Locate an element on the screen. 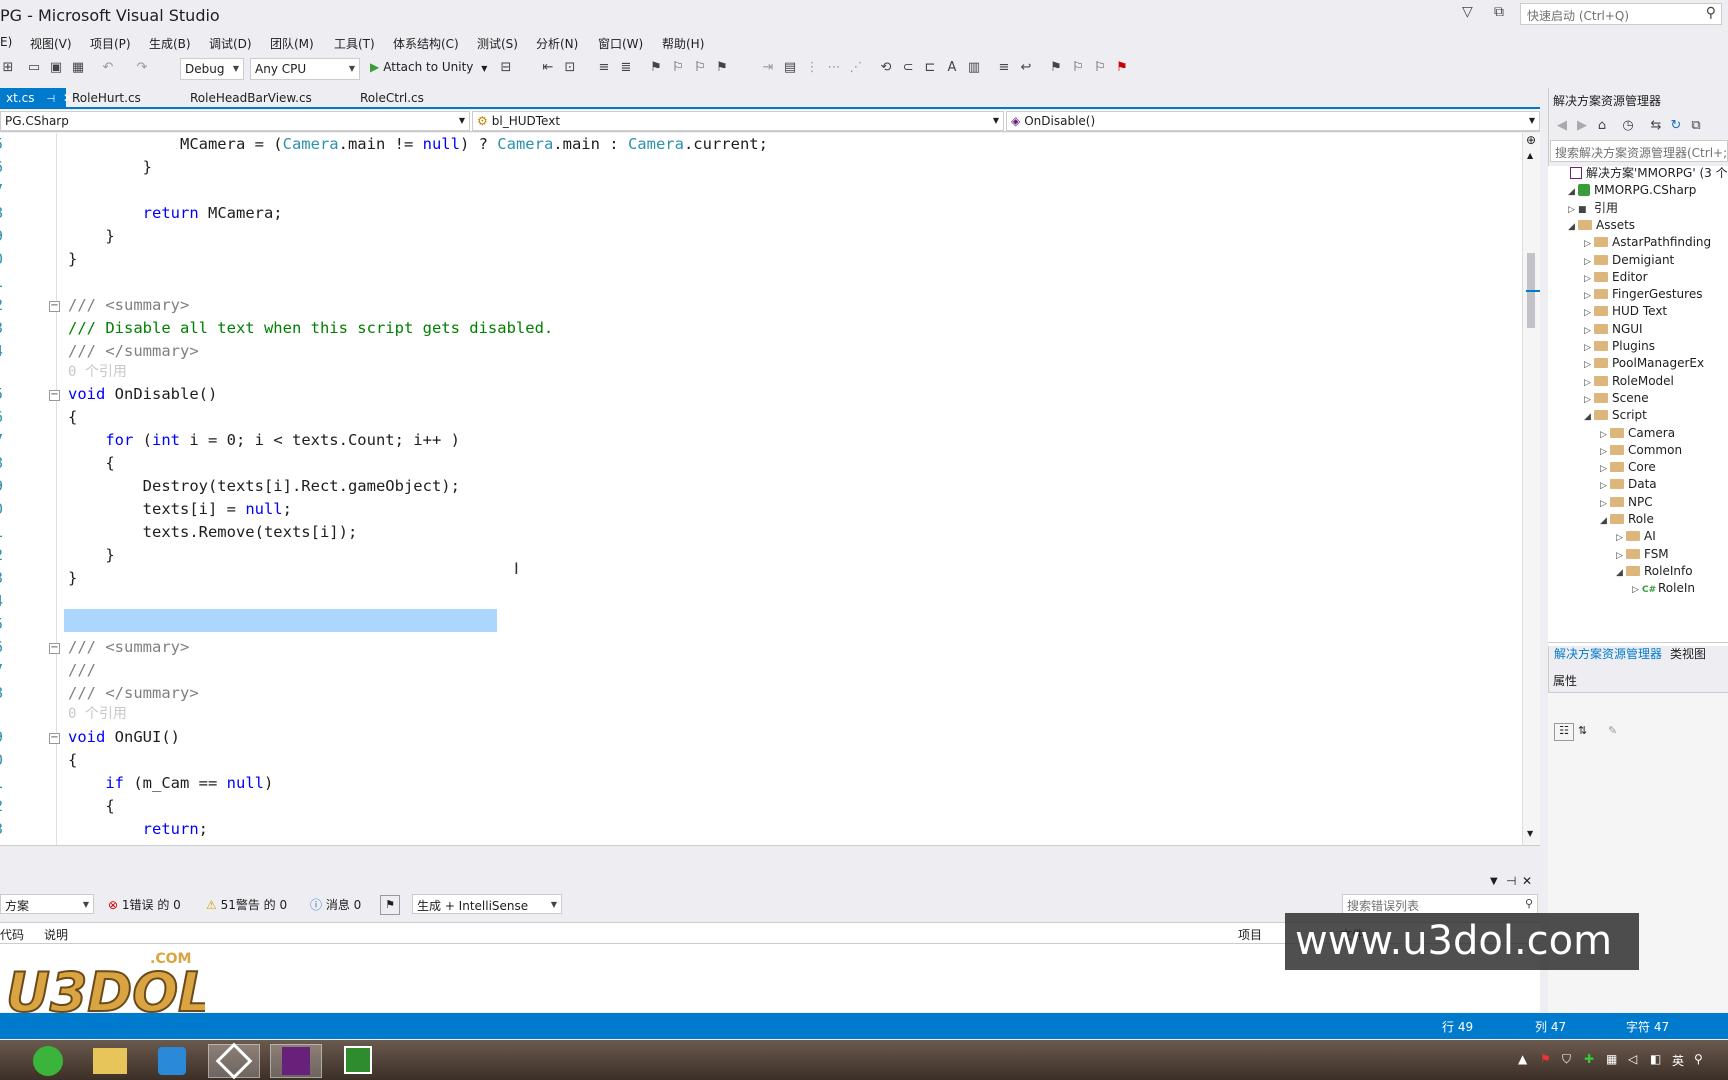  tab-rolehurt: RoleHurt.cs is located at coordinates (106, 98).